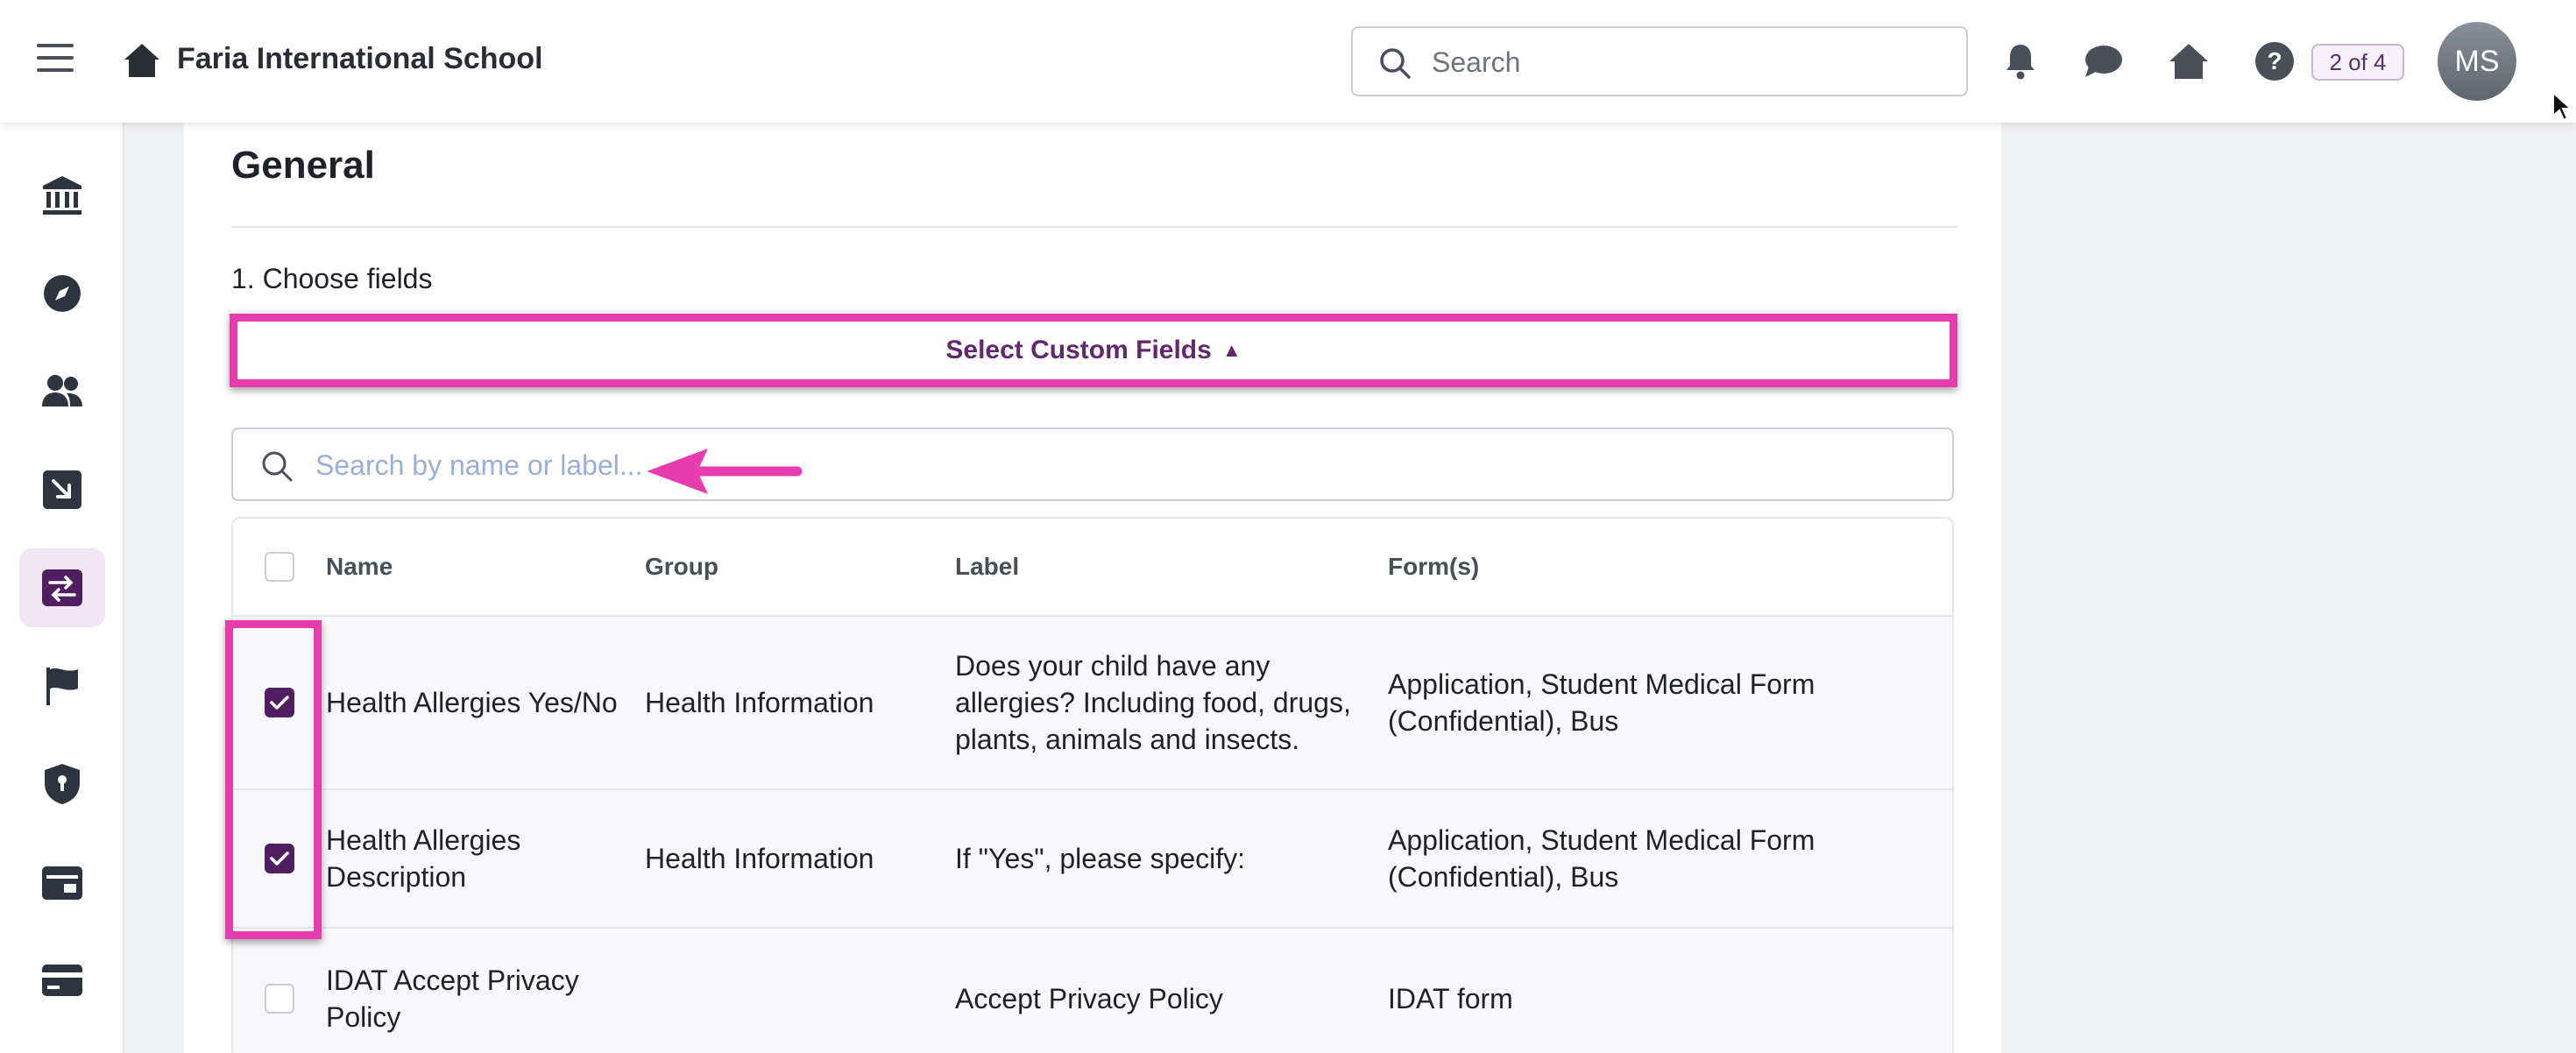 This screenshot has height=1053, width=2576. Describe the element at coordinates (360, 59) in the screenshot. I see `school-name: Faria International School` at that location.